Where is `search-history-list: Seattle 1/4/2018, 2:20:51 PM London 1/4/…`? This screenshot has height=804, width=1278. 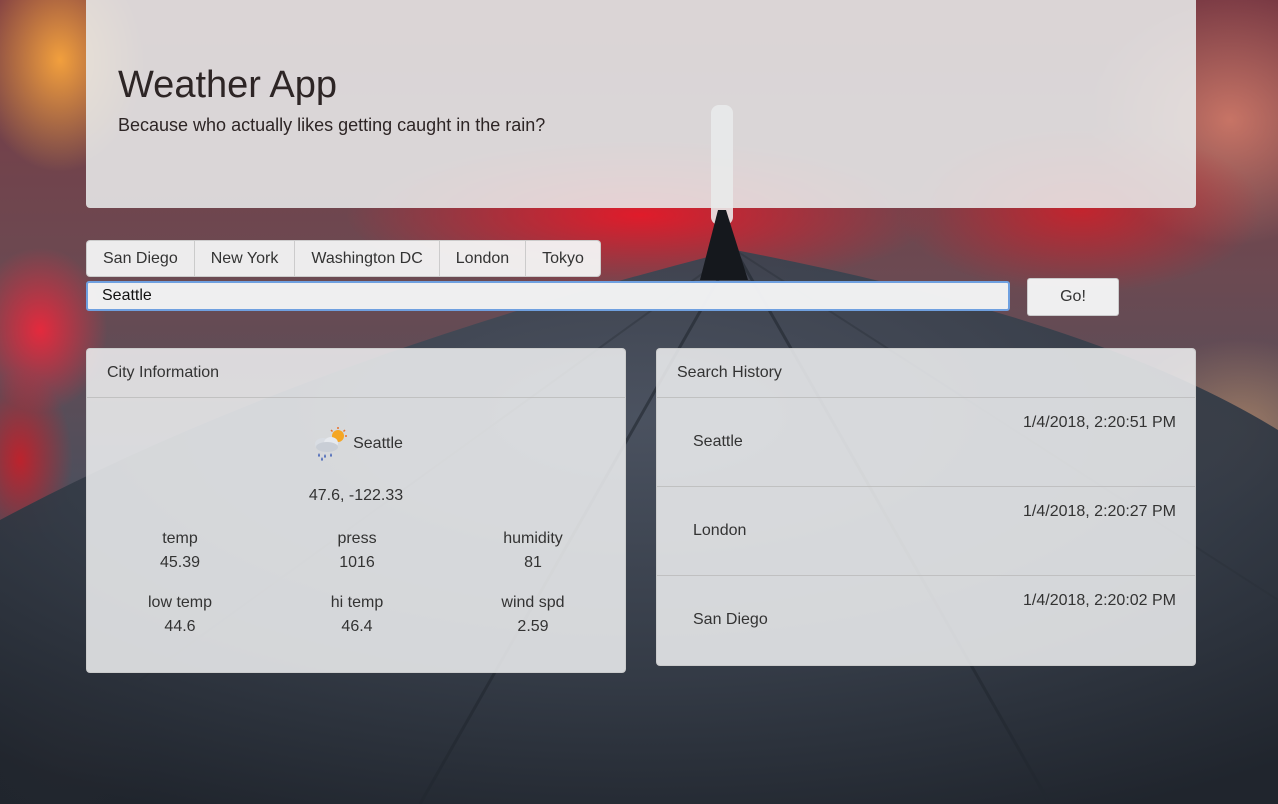 search-history-list: Seattle 1/4/2018, 2:20:51 PM London 1/4/… is located at coordinates (926, 531).